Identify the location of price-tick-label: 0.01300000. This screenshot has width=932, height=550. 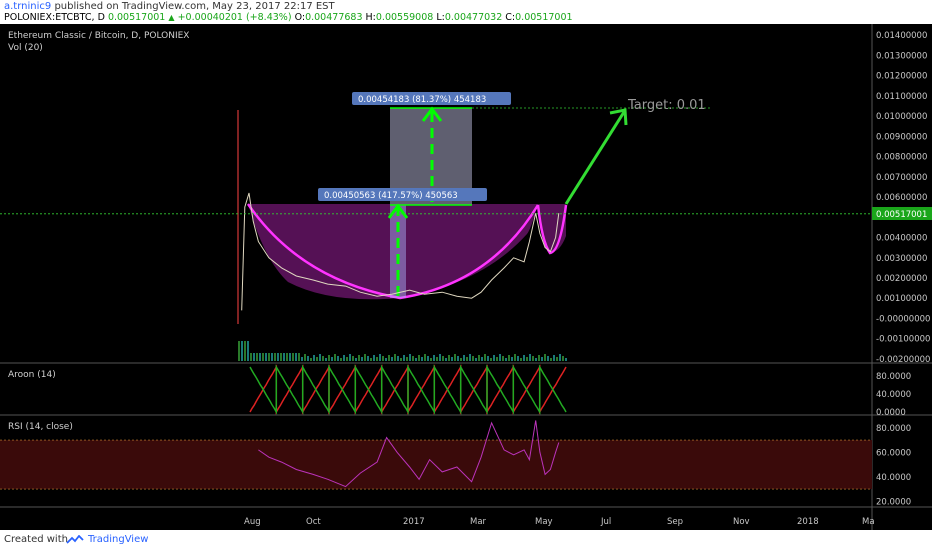
(901, 56).